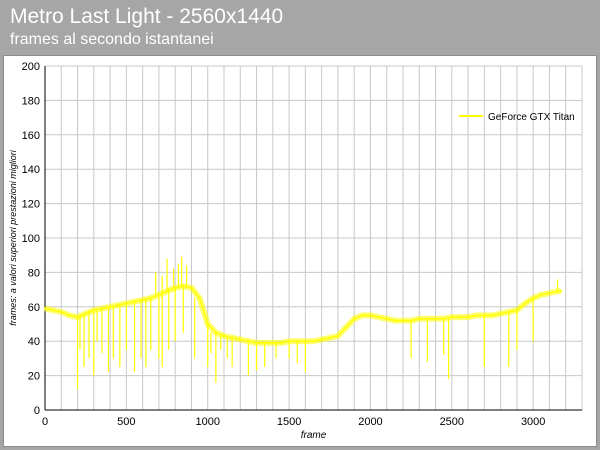 The image size is (600, 450). I want to click on y-tick-label: 40, so click(34, 342).